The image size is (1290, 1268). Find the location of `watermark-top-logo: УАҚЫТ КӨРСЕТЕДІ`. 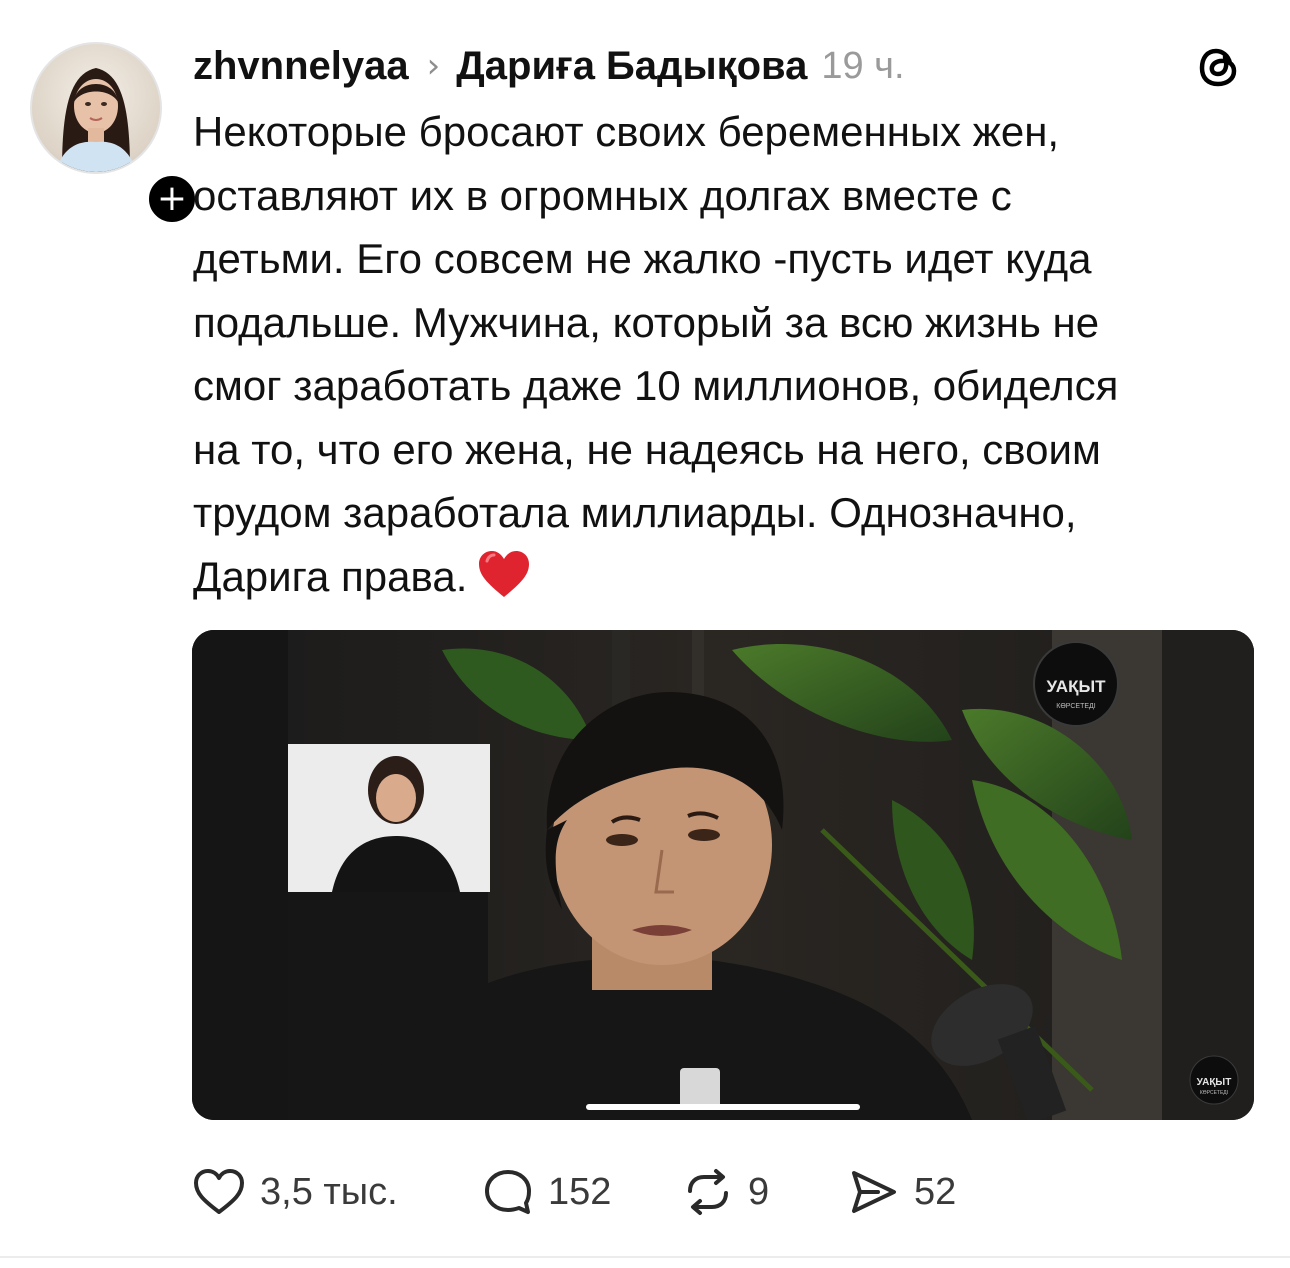

watermark-top-logo: УАҚЫТ КӨРСЕТЕДІ is located at coordinates (1076, 684).